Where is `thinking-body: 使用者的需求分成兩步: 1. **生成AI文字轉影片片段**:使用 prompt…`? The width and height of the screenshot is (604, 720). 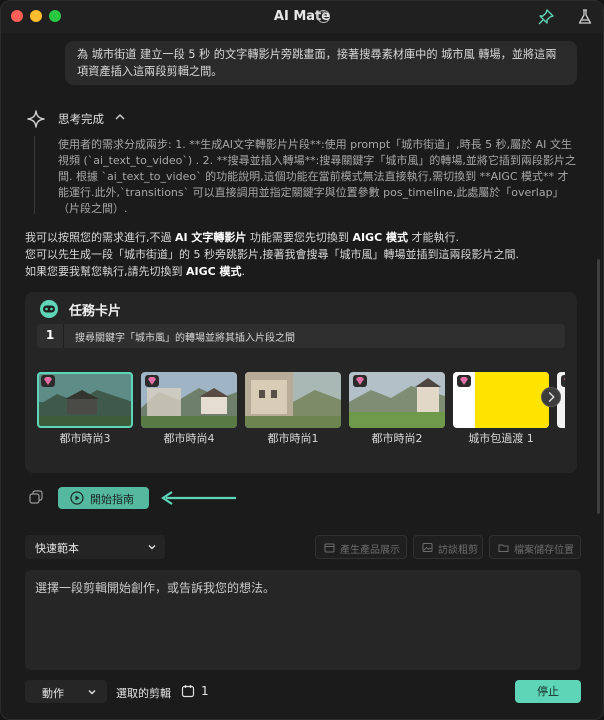 thinking-body: 使用者的需求分成兩步: 1. **生成AI文字轉影片片段**:使用 prompt… is located at coordinates (317, 176).